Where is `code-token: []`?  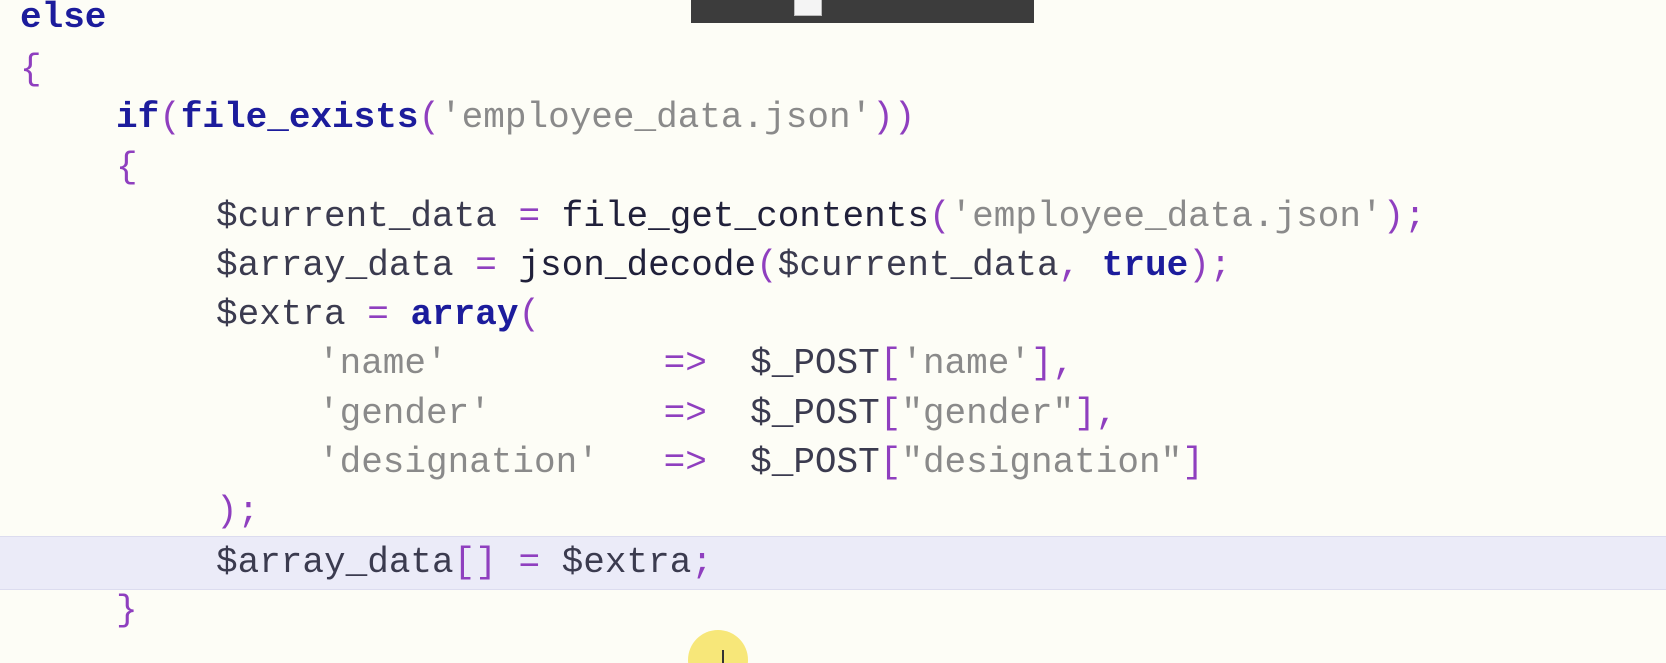
code-token: [] is located at coordinates (475, 562).